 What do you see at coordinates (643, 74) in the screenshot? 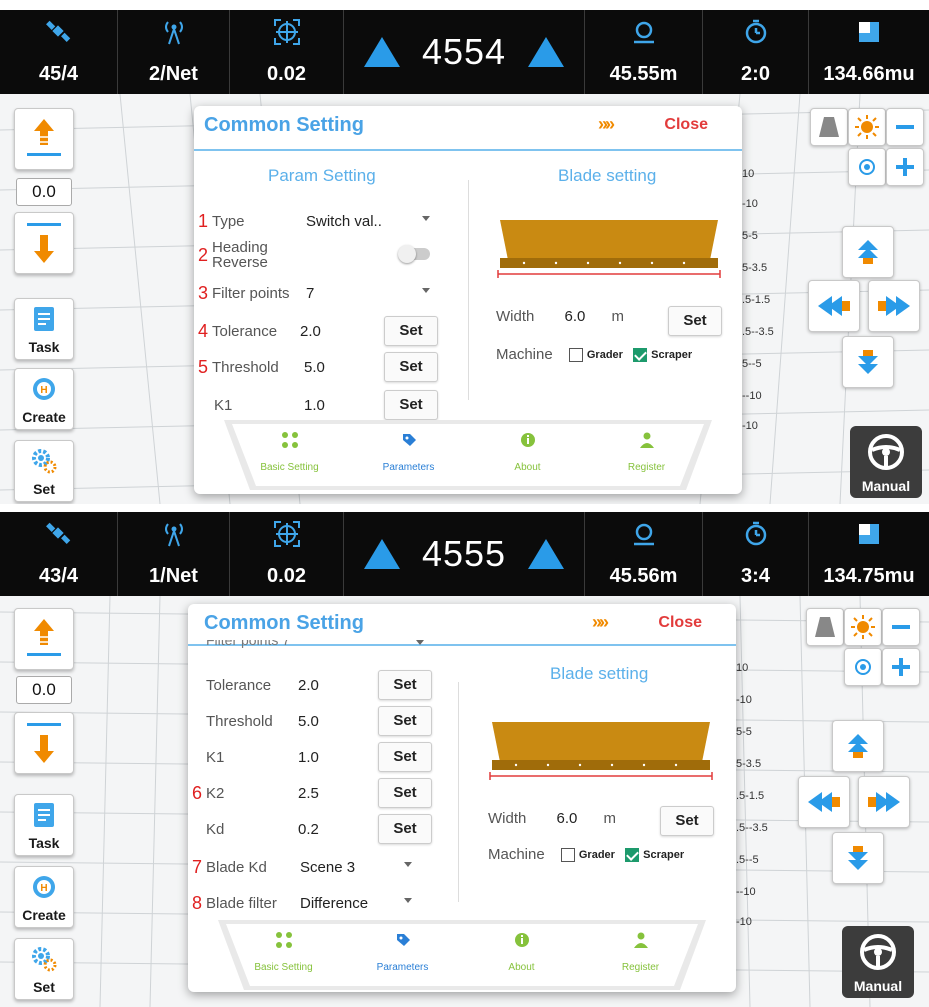
I see `height-value: 45.55m` at bounding box center [643, 74].